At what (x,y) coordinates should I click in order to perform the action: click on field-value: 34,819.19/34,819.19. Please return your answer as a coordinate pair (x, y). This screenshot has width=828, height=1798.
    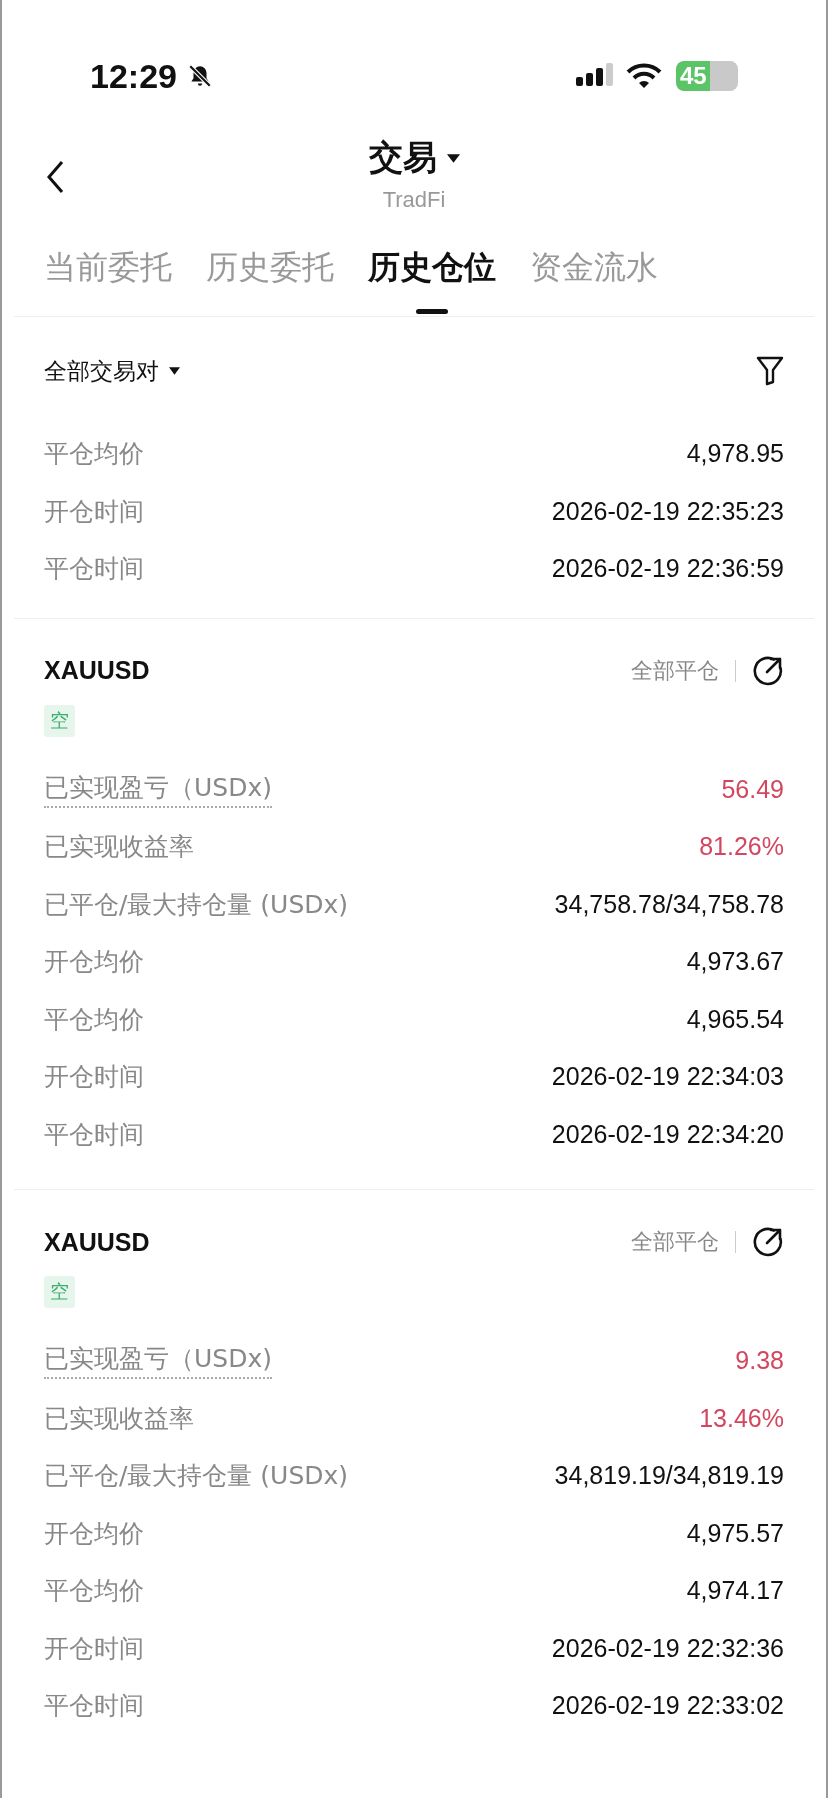
    Looking at the image, I should click on (669, 1476).